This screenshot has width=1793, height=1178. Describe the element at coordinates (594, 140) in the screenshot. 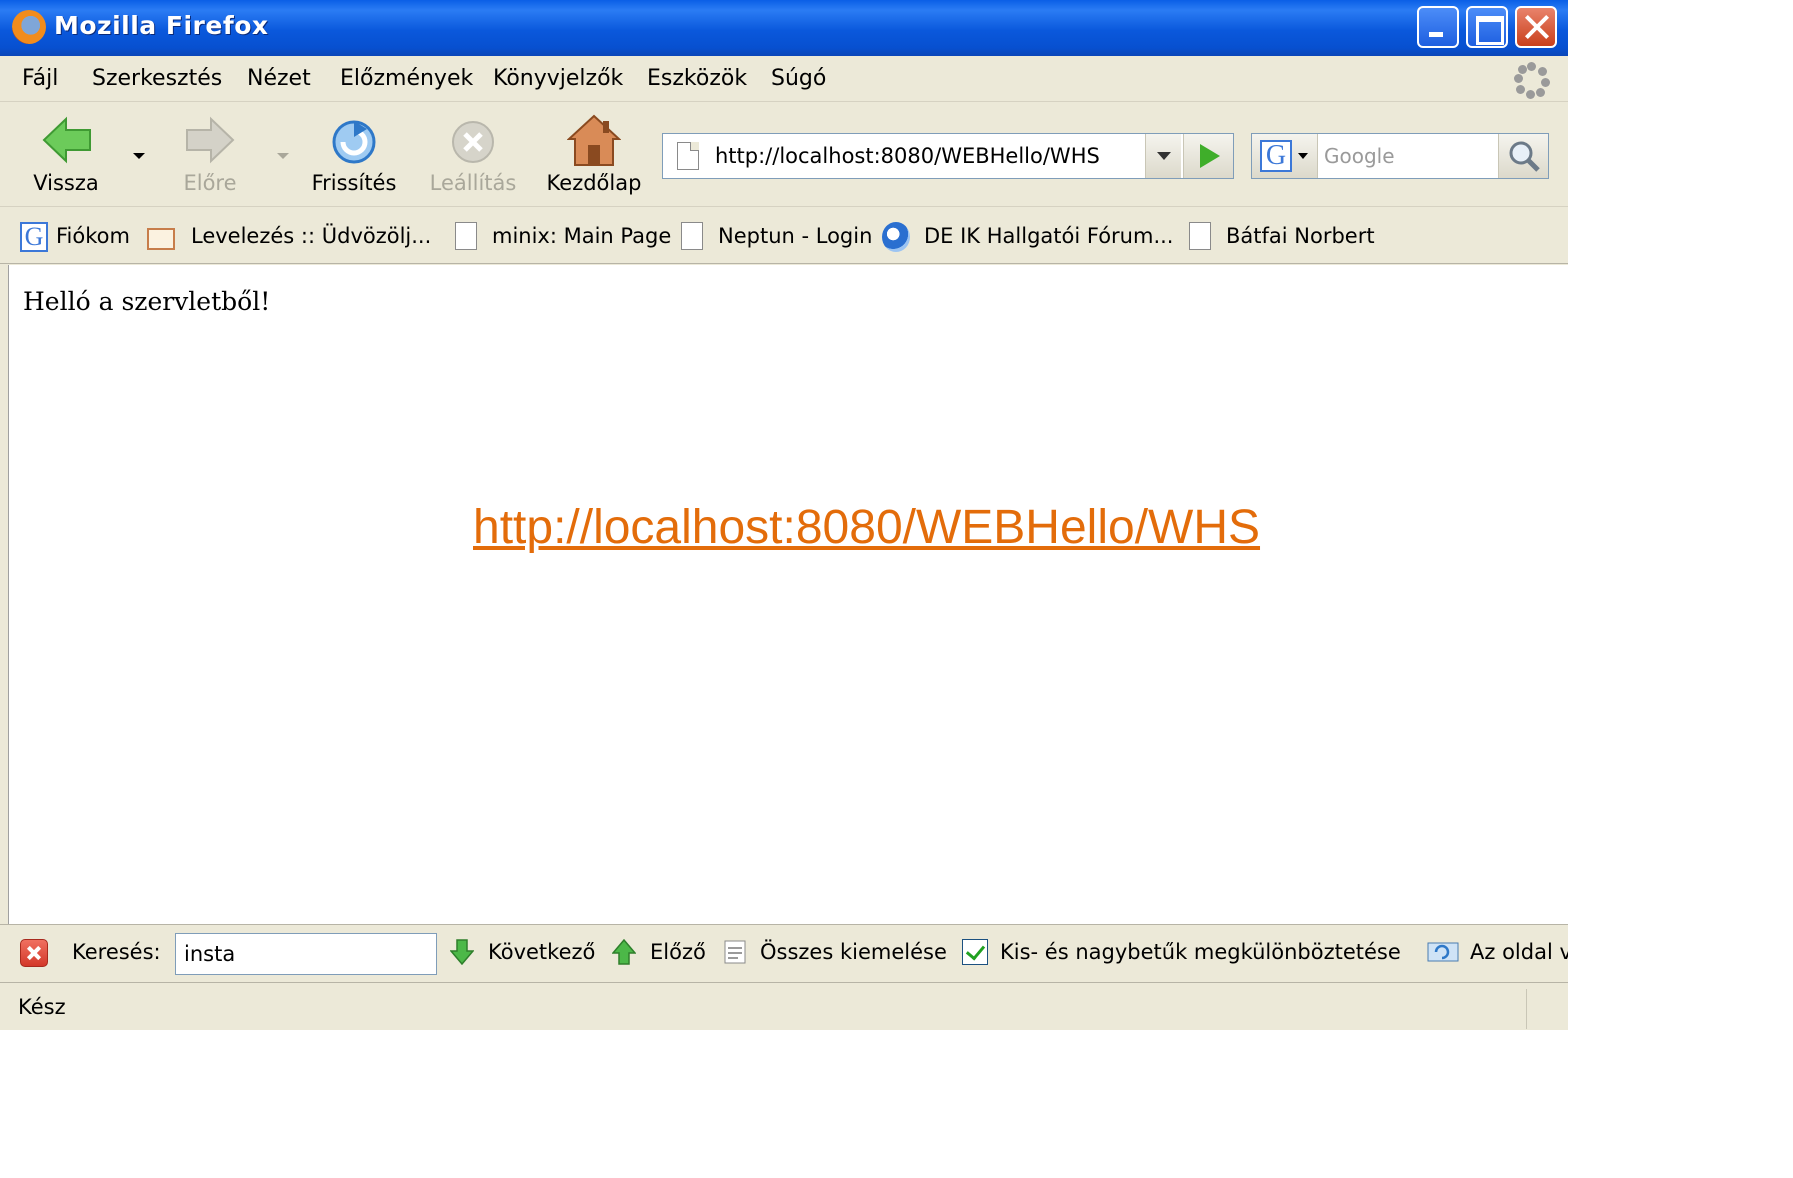

I see `home-icon` at that location.